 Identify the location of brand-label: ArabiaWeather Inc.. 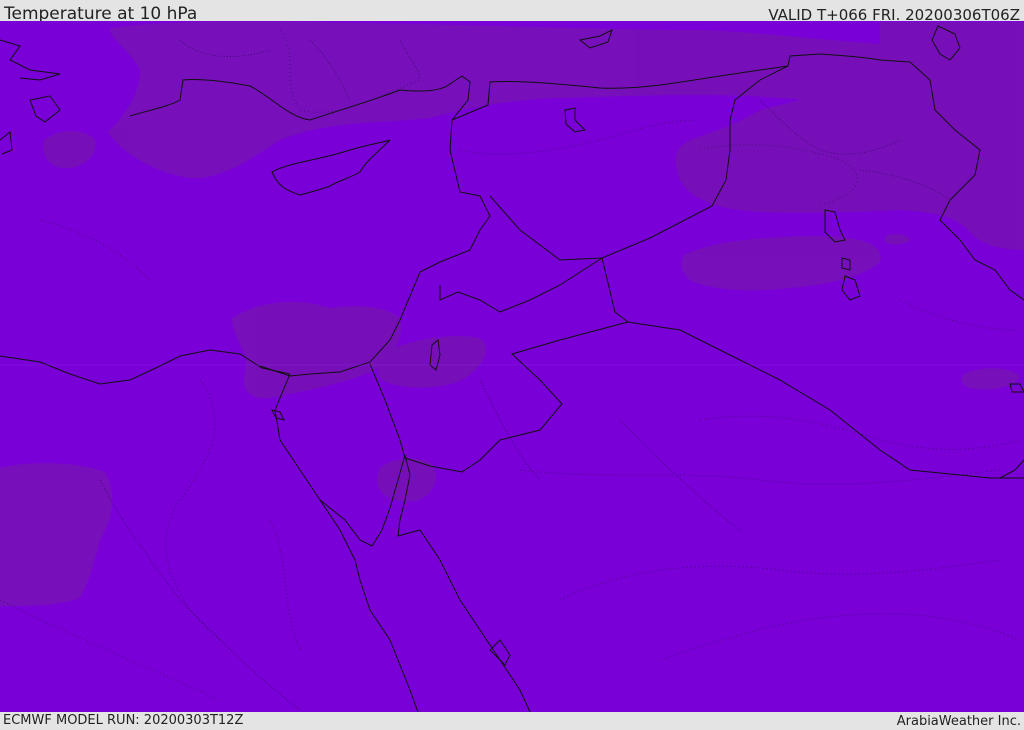
(958, 721).